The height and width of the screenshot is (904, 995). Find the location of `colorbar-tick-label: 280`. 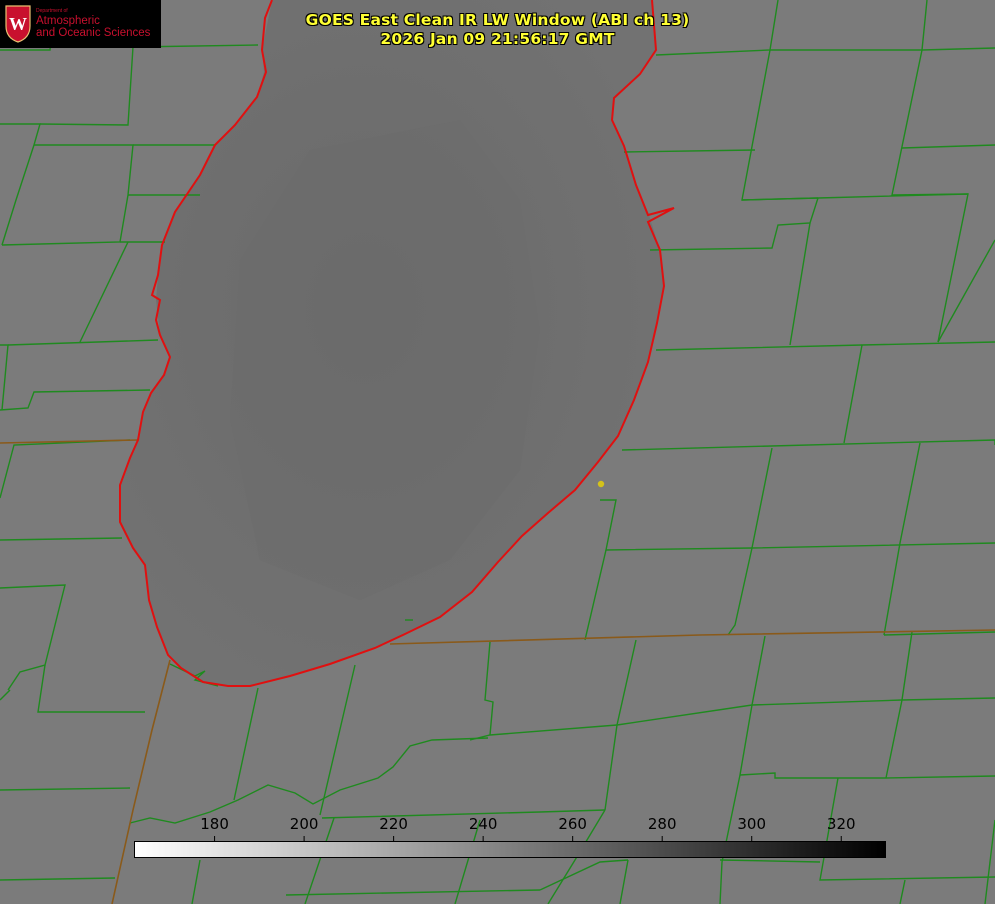

colorbar-tick-label: 280 is located at coordinates (662, 824).